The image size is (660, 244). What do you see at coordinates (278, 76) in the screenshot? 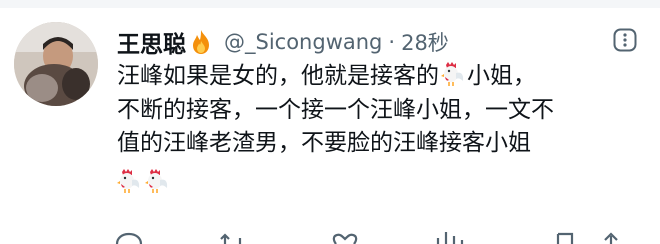
I see `tweet-line-1-start: 汪峰如果是女的，他就是接客的` at bounding box center [278, 76].